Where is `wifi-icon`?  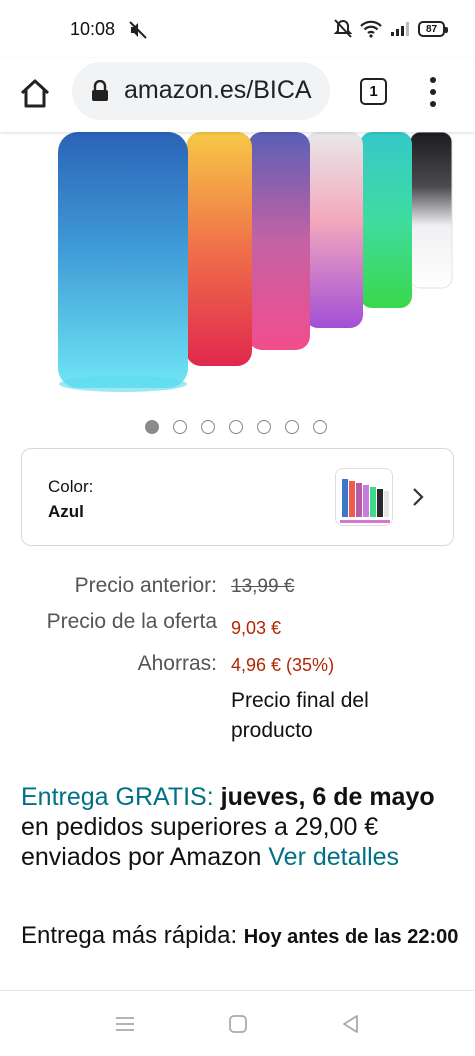 wifi-icon is located at coordinates (371, 29).